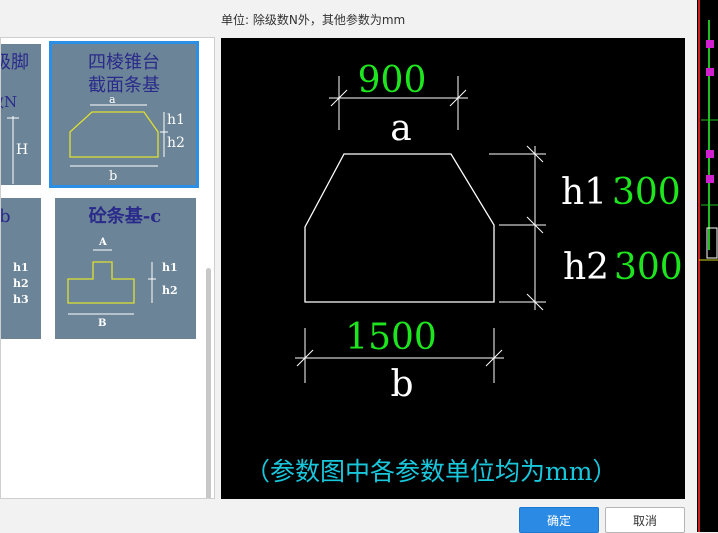 This screenshot has width=718, height=533. Describe the element at coordinates (14, 256) in the screenshot. I see `strip-footing-b-diagram: -b h1 h2 h3` at that location.